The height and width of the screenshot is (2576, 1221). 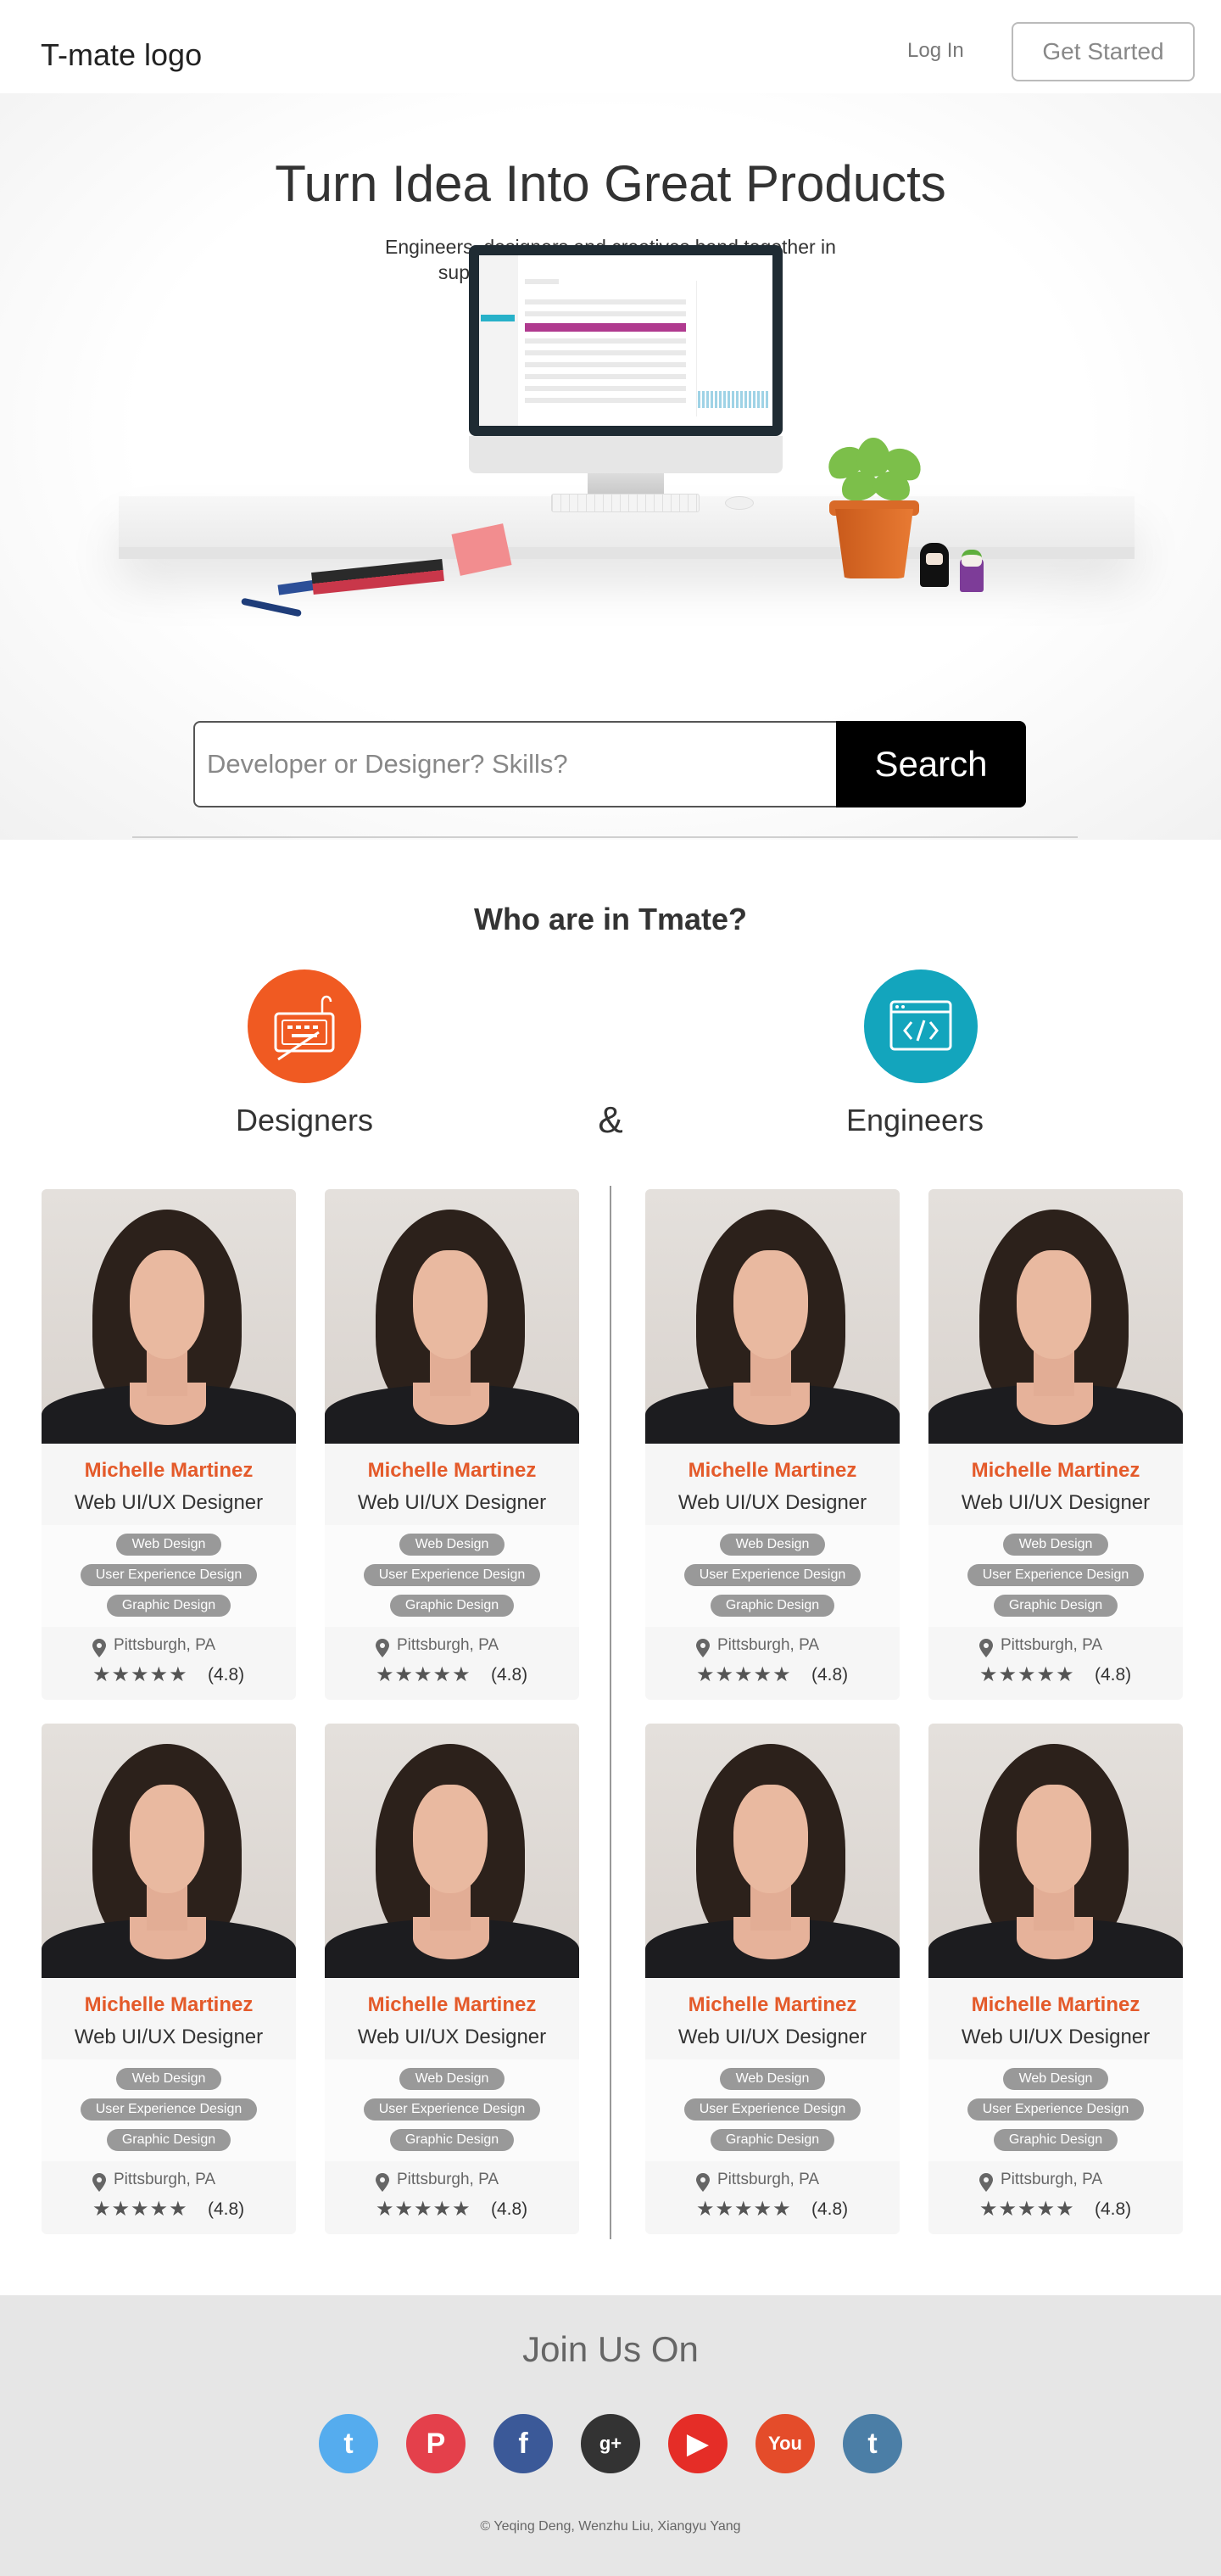 I want to click on google-plus-icon: g+, so click(x=610, y=2443).